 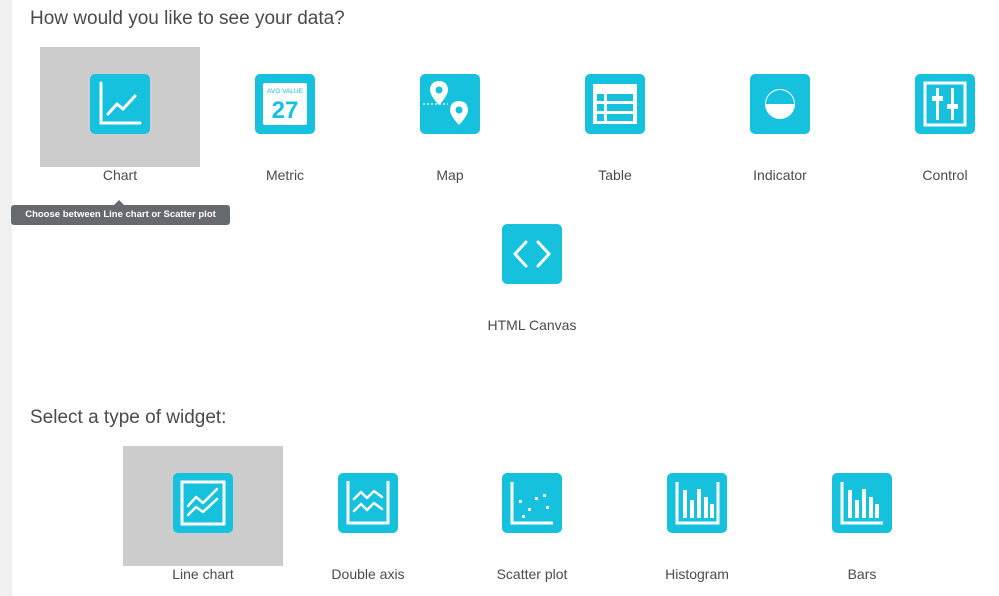 I want to click on data-view-heading: How would you like to see your data?, so click(x=187, y=18).